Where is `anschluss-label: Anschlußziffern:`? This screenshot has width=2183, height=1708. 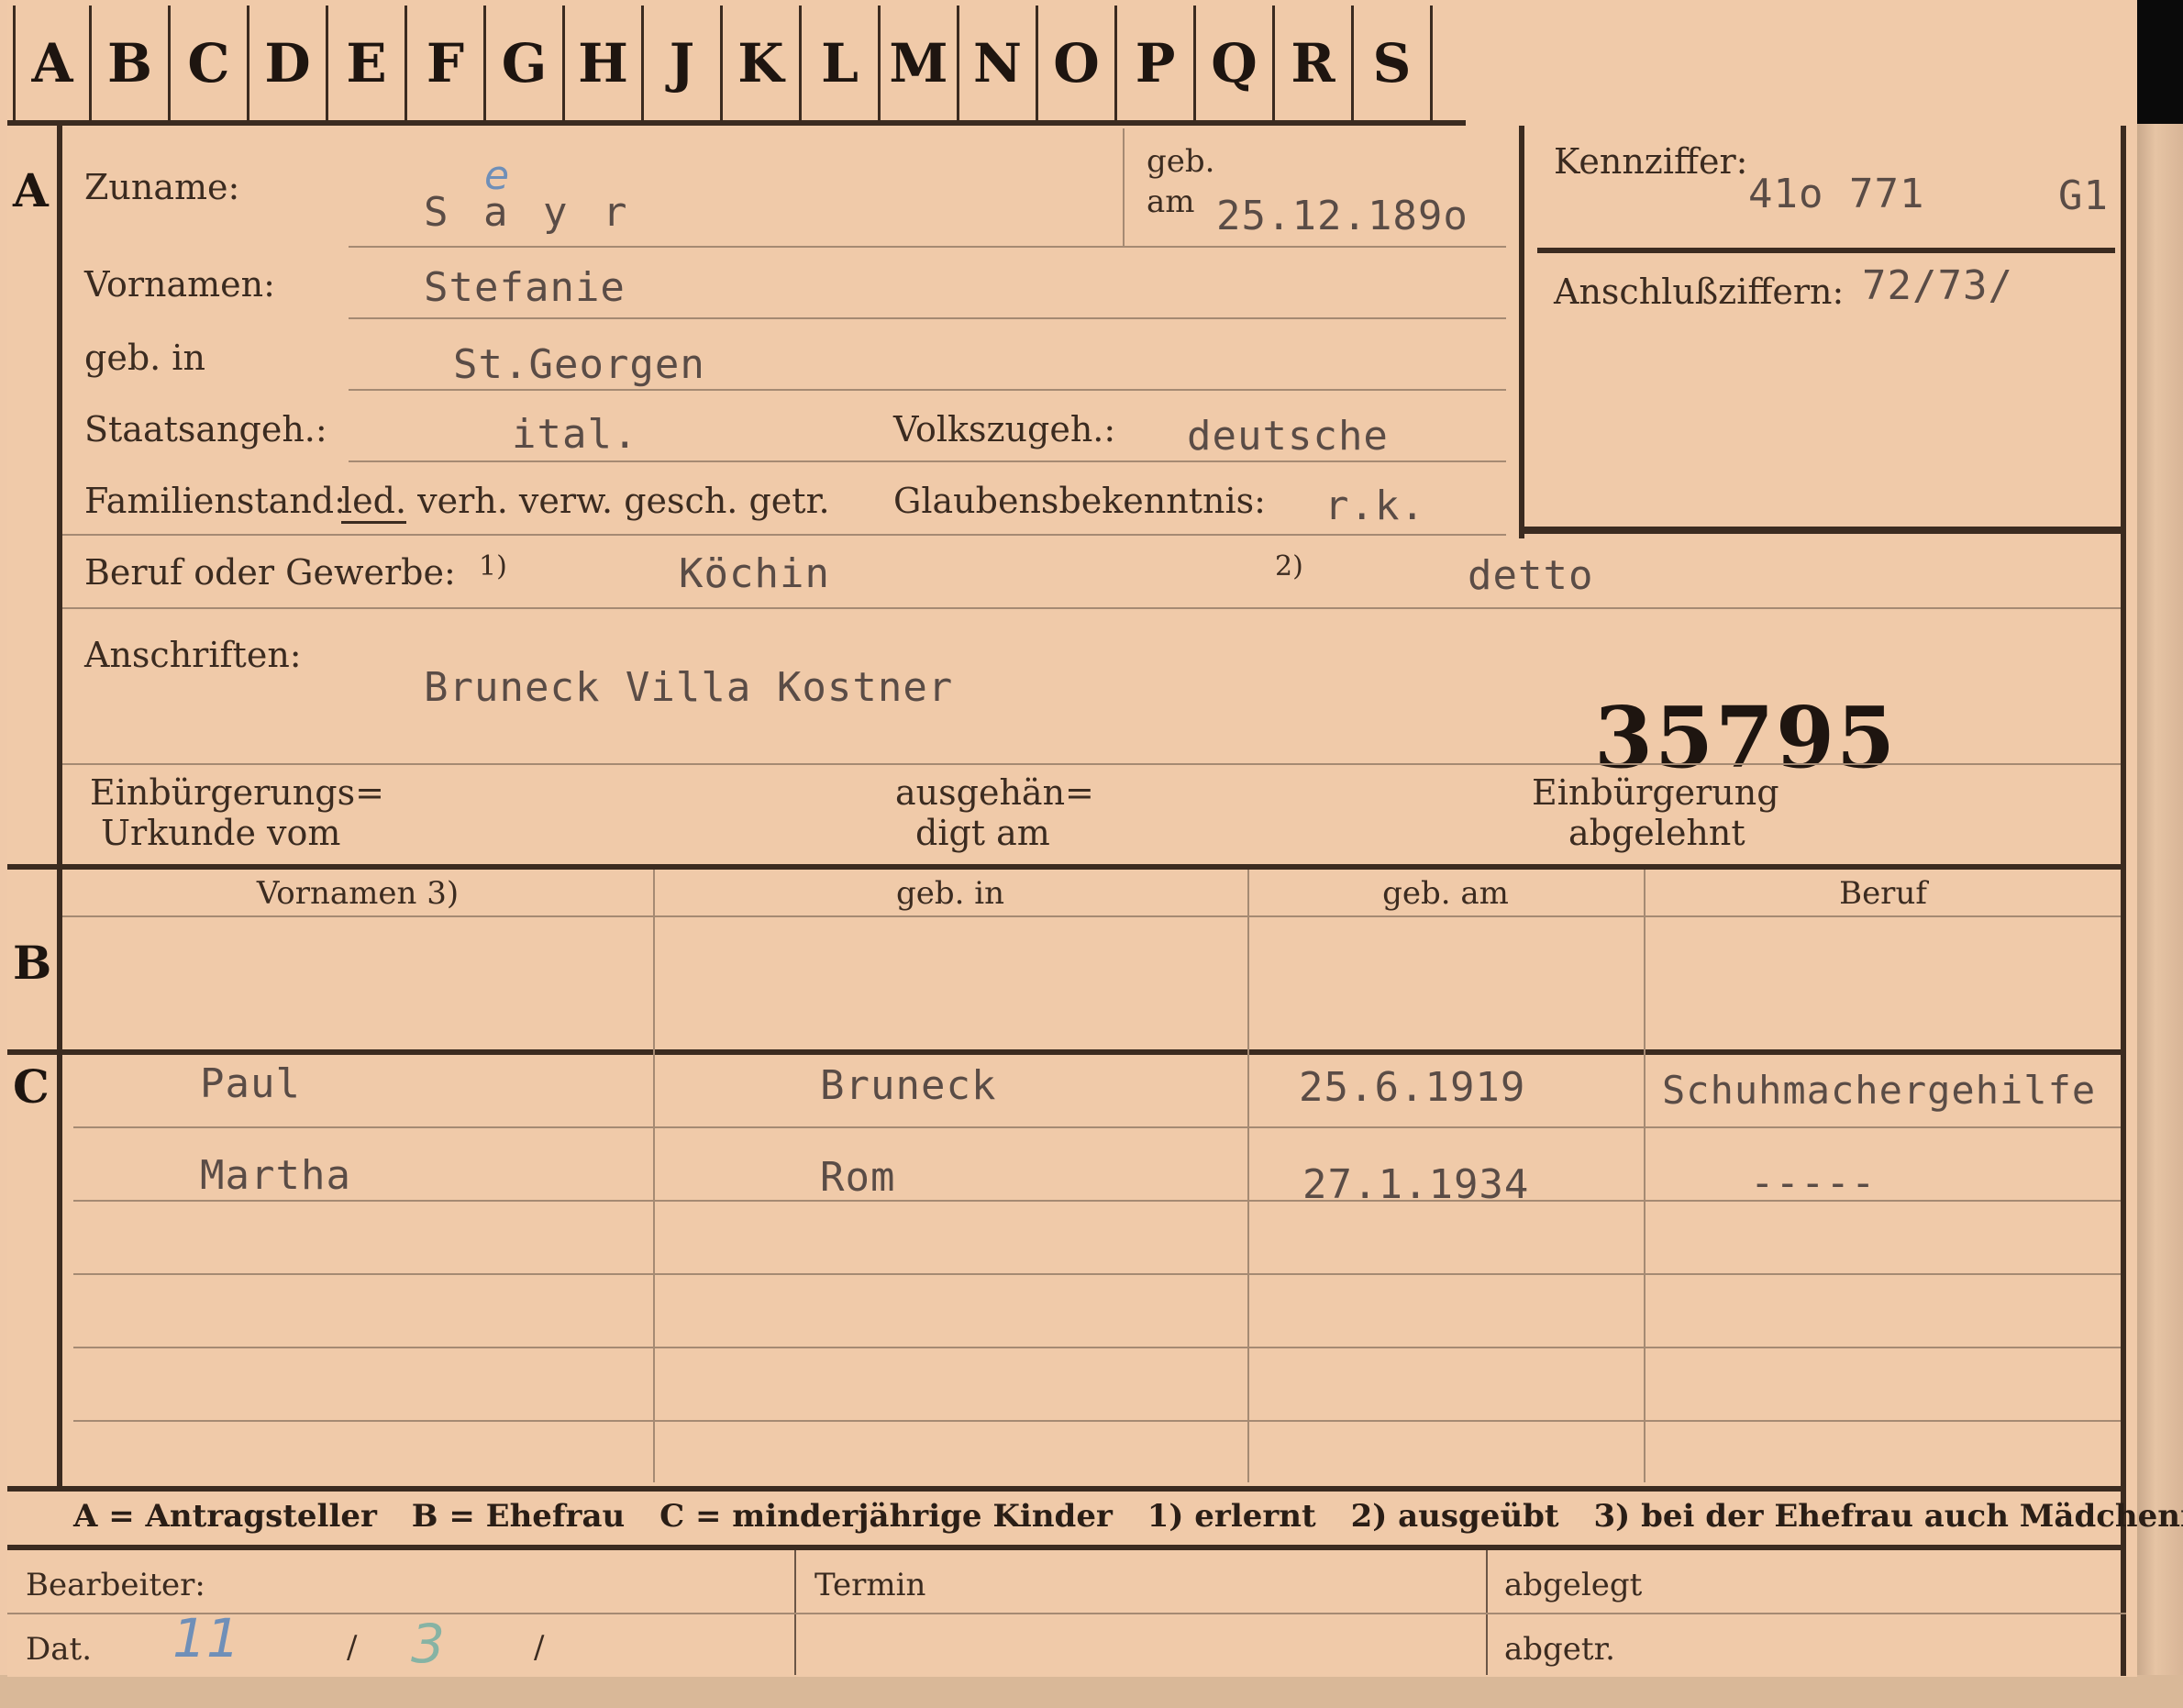 anschluss-label: Anschlußziffern: is located at coordinates (1699, 292).